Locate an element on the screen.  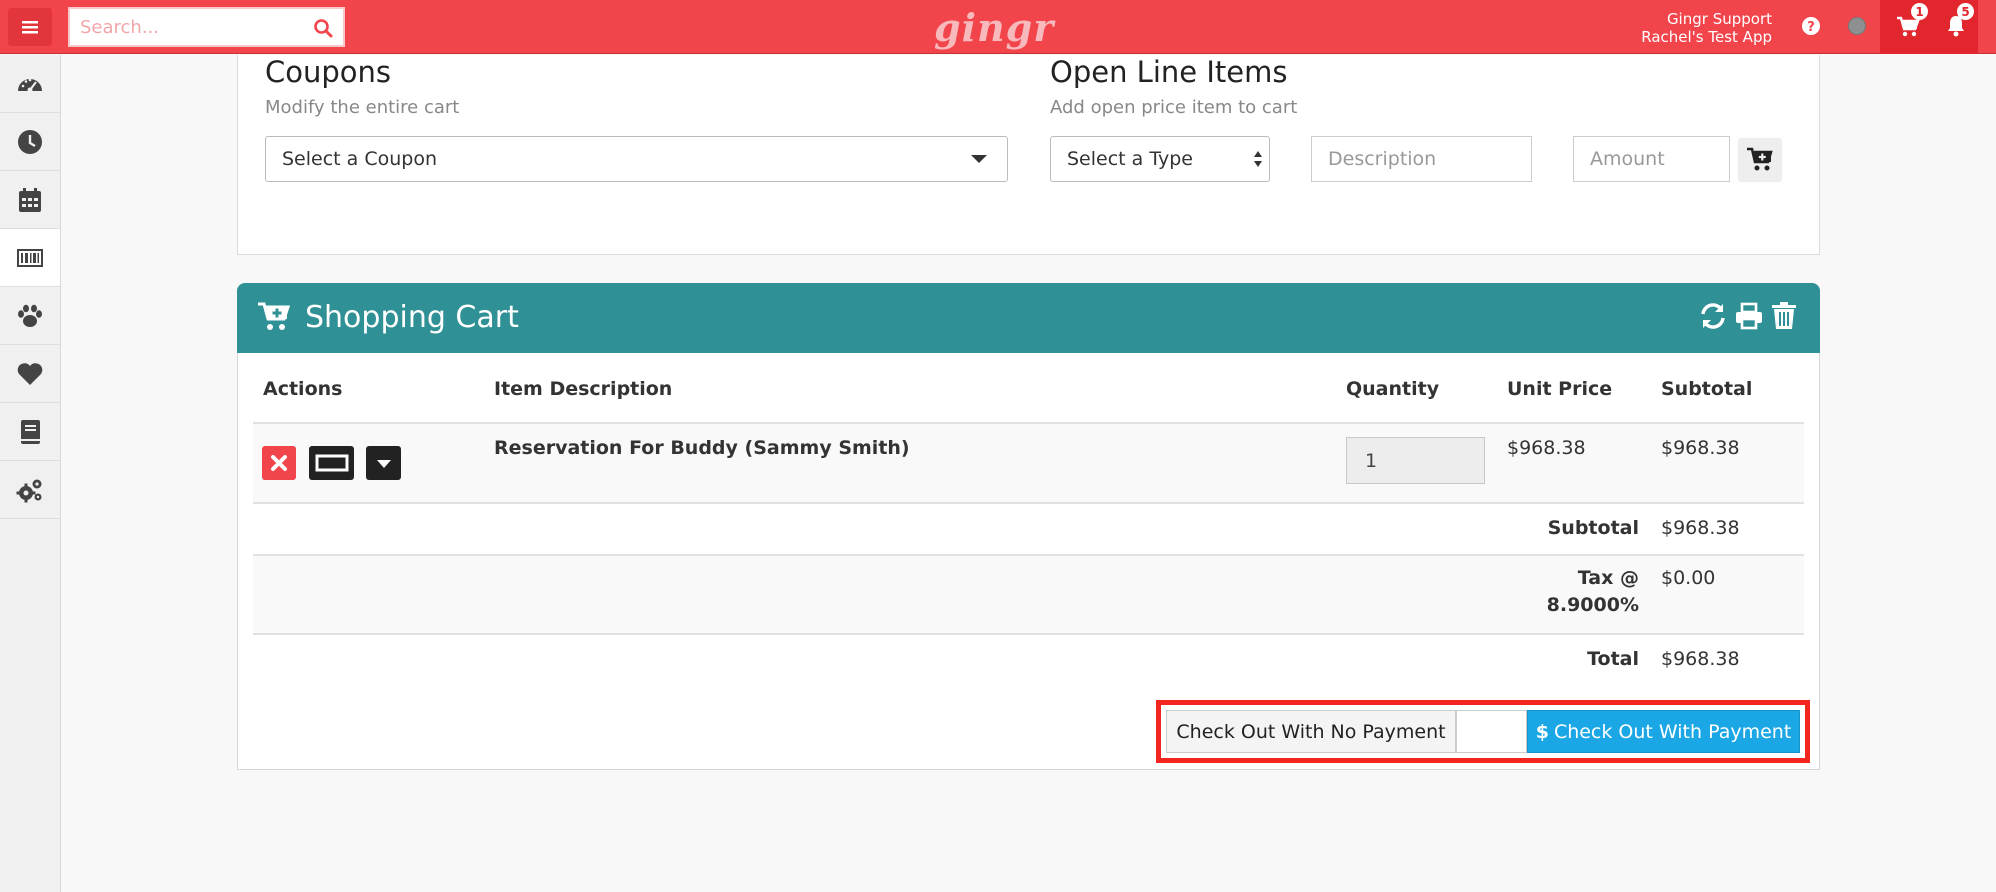
sidebar-item-pos is located at coordinates (30, 258).